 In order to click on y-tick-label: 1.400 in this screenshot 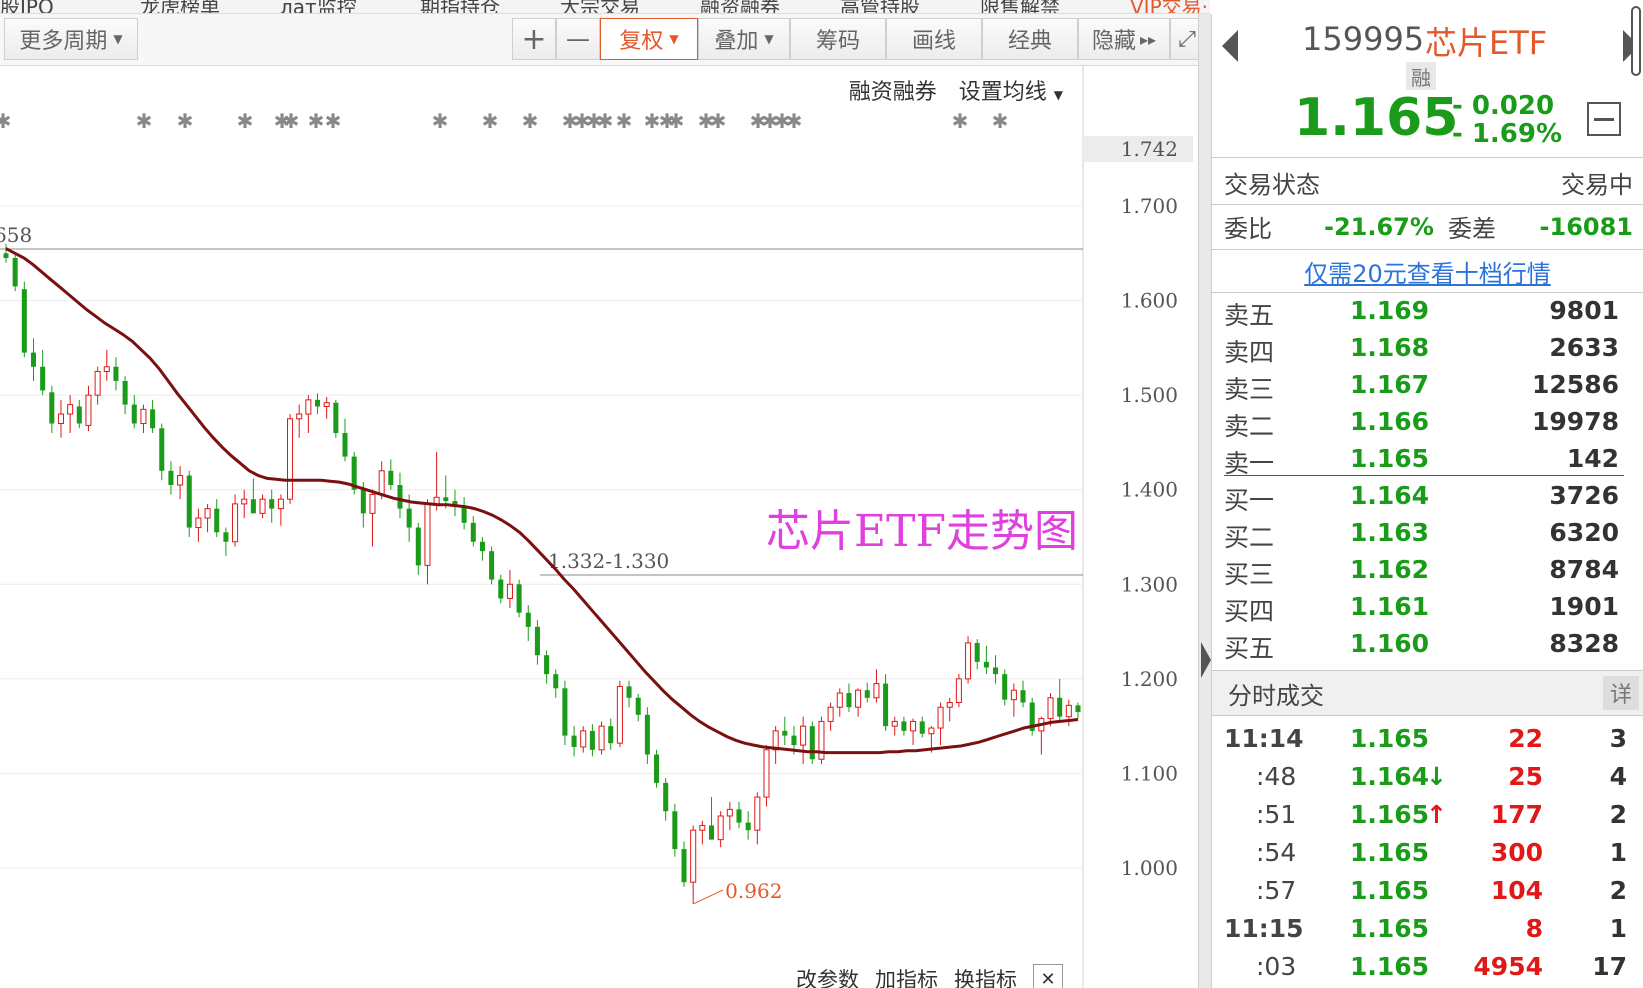, I will do `click(1149, 490)`.